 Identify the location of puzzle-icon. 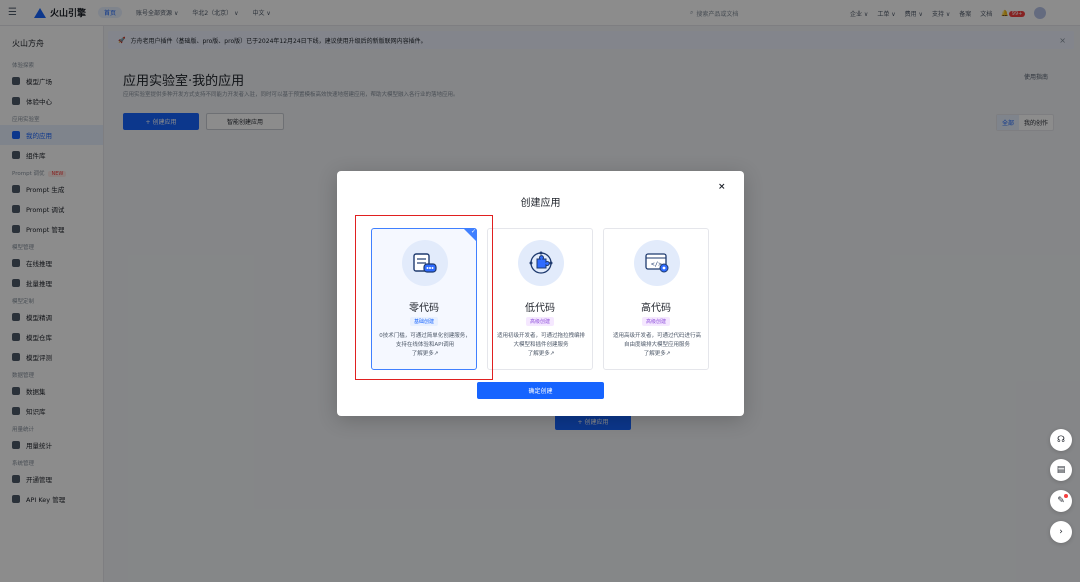
(541, 263).